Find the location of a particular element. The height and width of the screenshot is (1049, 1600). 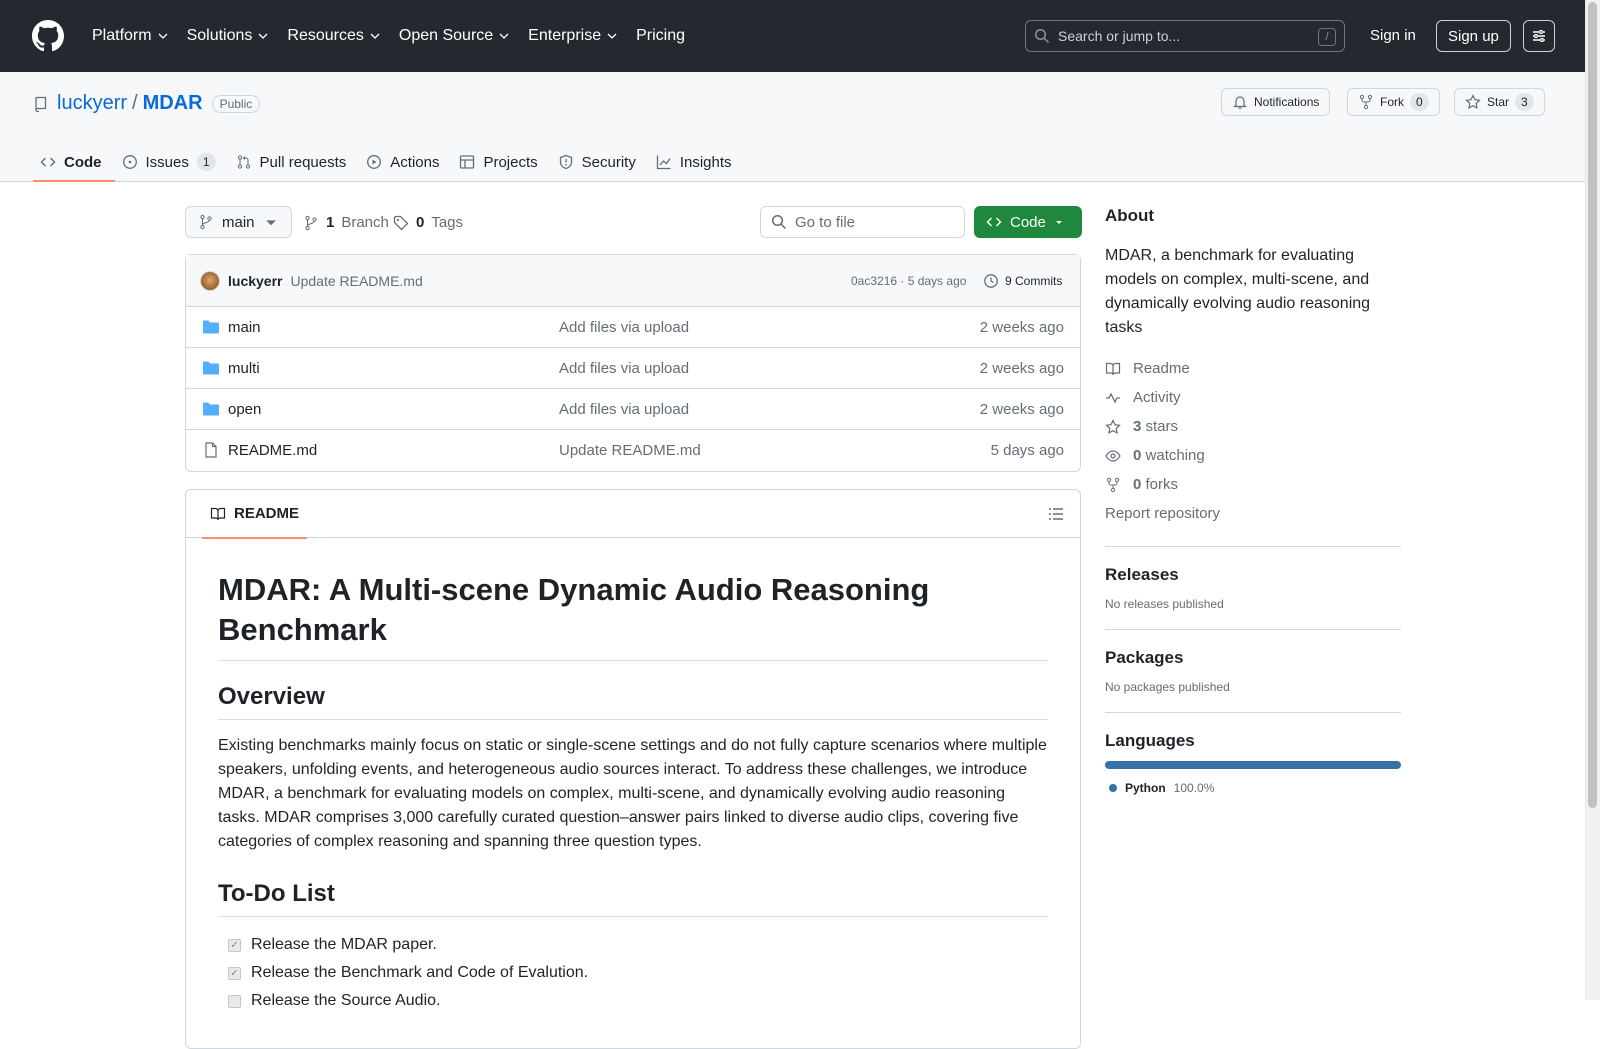

shield-icon is located at coordinates (565, 162).